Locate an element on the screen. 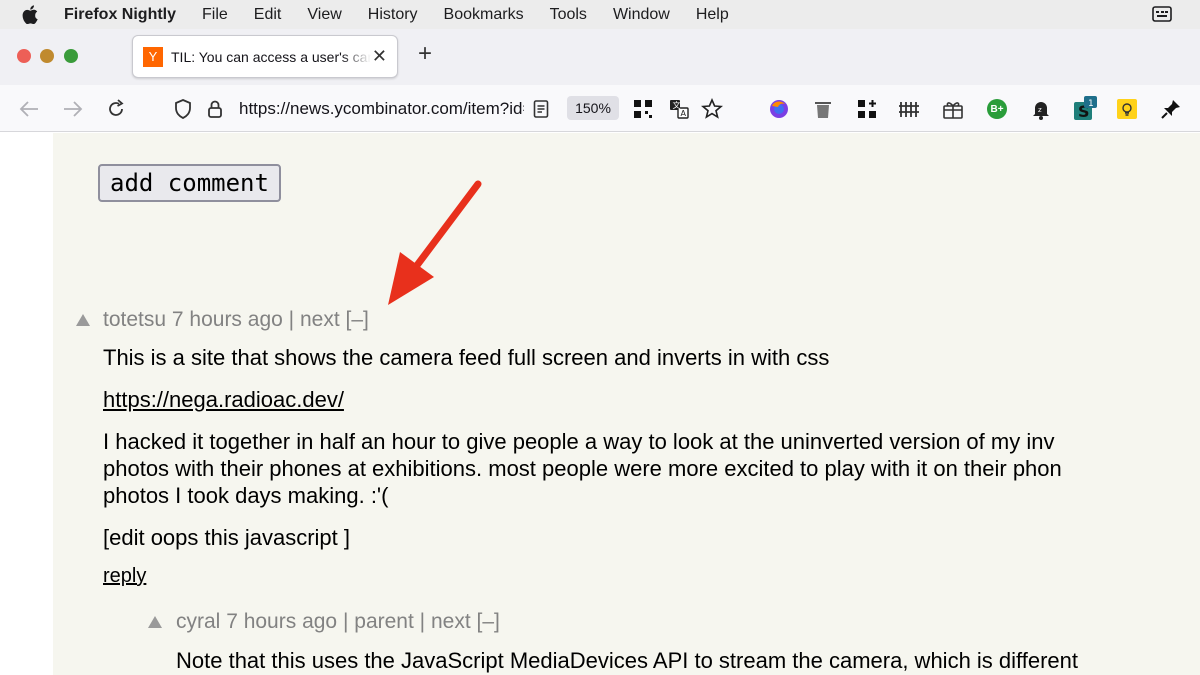 This screenshot has width=1200, height=675. fence-icon is located at coordinates (909, 109).